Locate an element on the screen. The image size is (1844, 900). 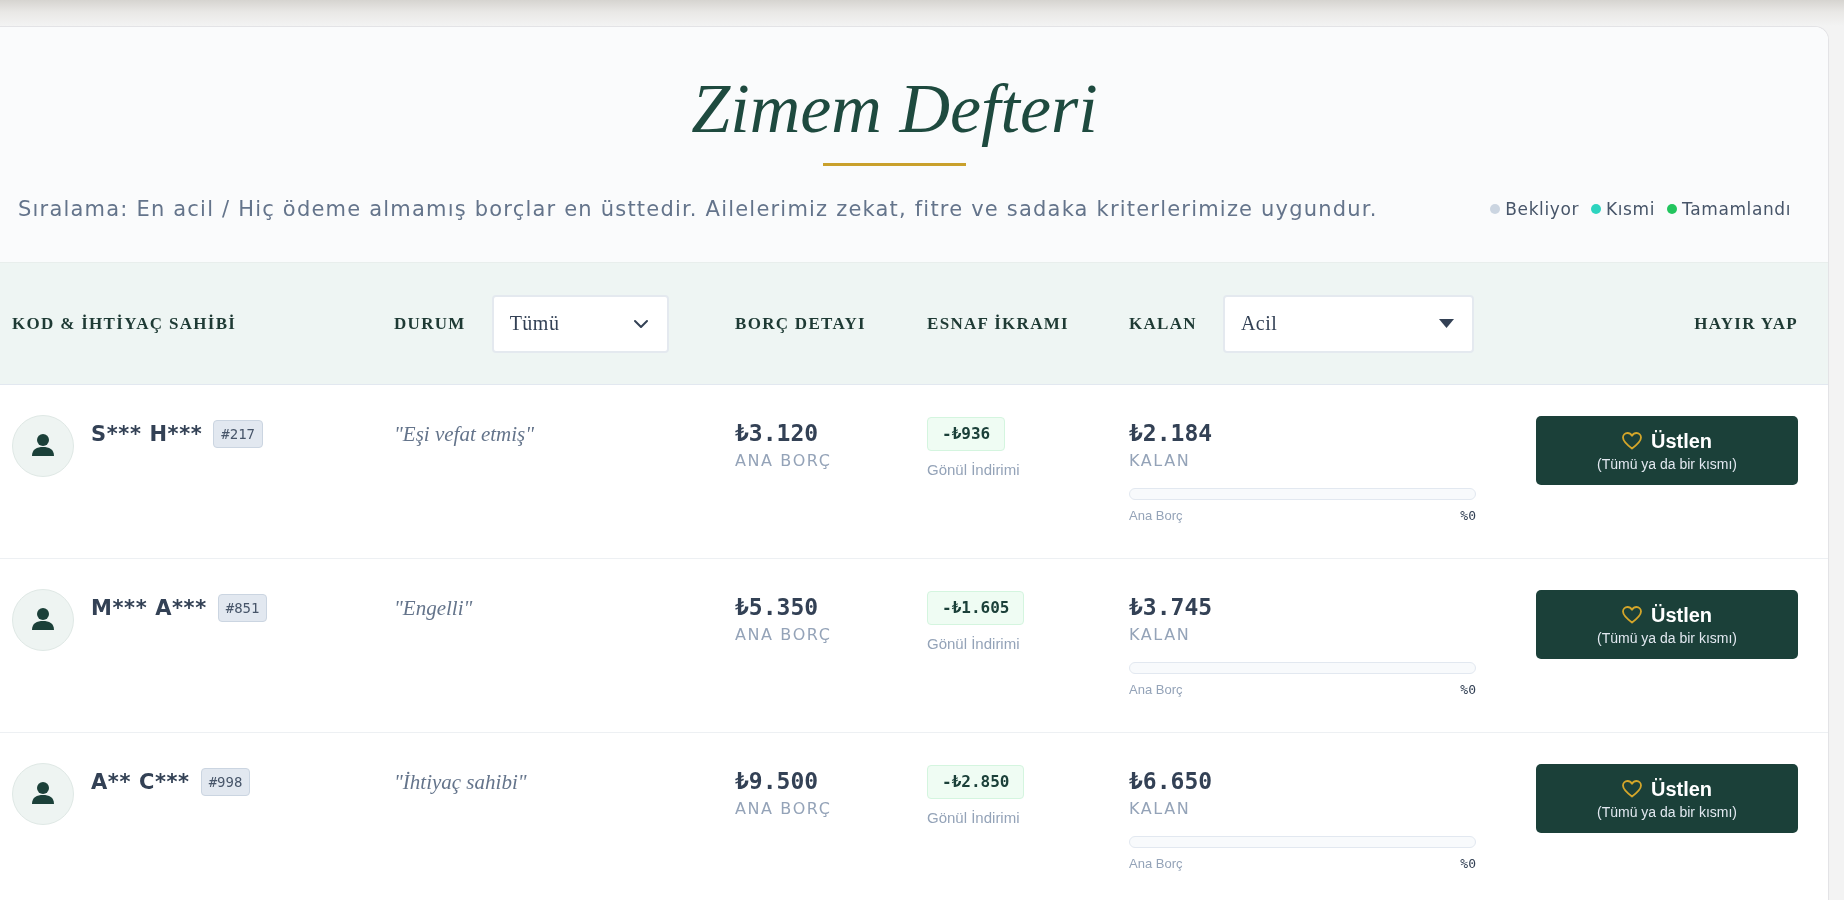
remaining-amount: ₺3.745 is located at coordinates (1171, 607).